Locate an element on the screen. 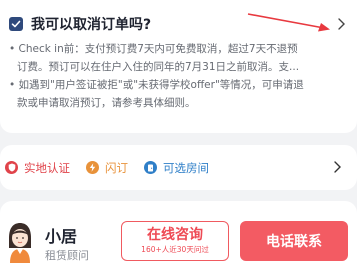 This screenshot has width=357, height=273. chat-button-label: 在线咨询 is located at coordinates (175, 235).